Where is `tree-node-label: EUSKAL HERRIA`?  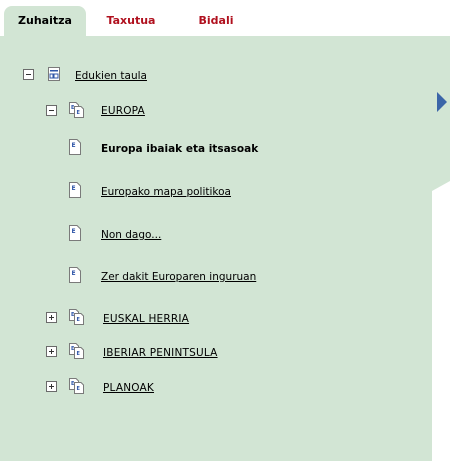 tree-node-label: EUSKAL HERRIA is located at coordinates (146, 319).